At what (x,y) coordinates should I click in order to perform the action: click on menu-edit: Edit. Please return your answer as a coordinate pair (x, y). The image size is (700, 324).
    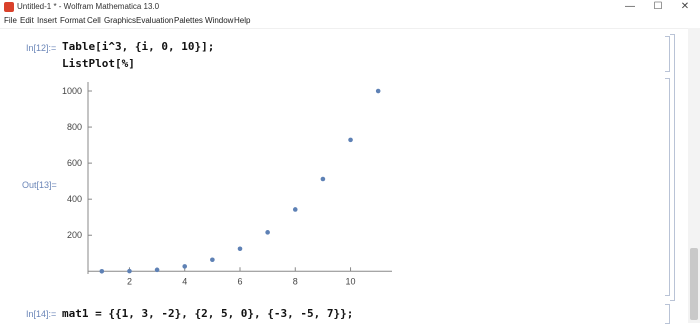
    Looking at the image, I should click on (27, 21).